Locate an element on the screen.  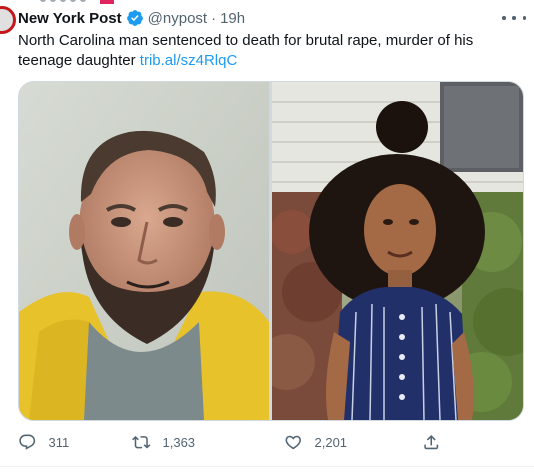
like-count: 2,201 is located at coordinates (331, 442).